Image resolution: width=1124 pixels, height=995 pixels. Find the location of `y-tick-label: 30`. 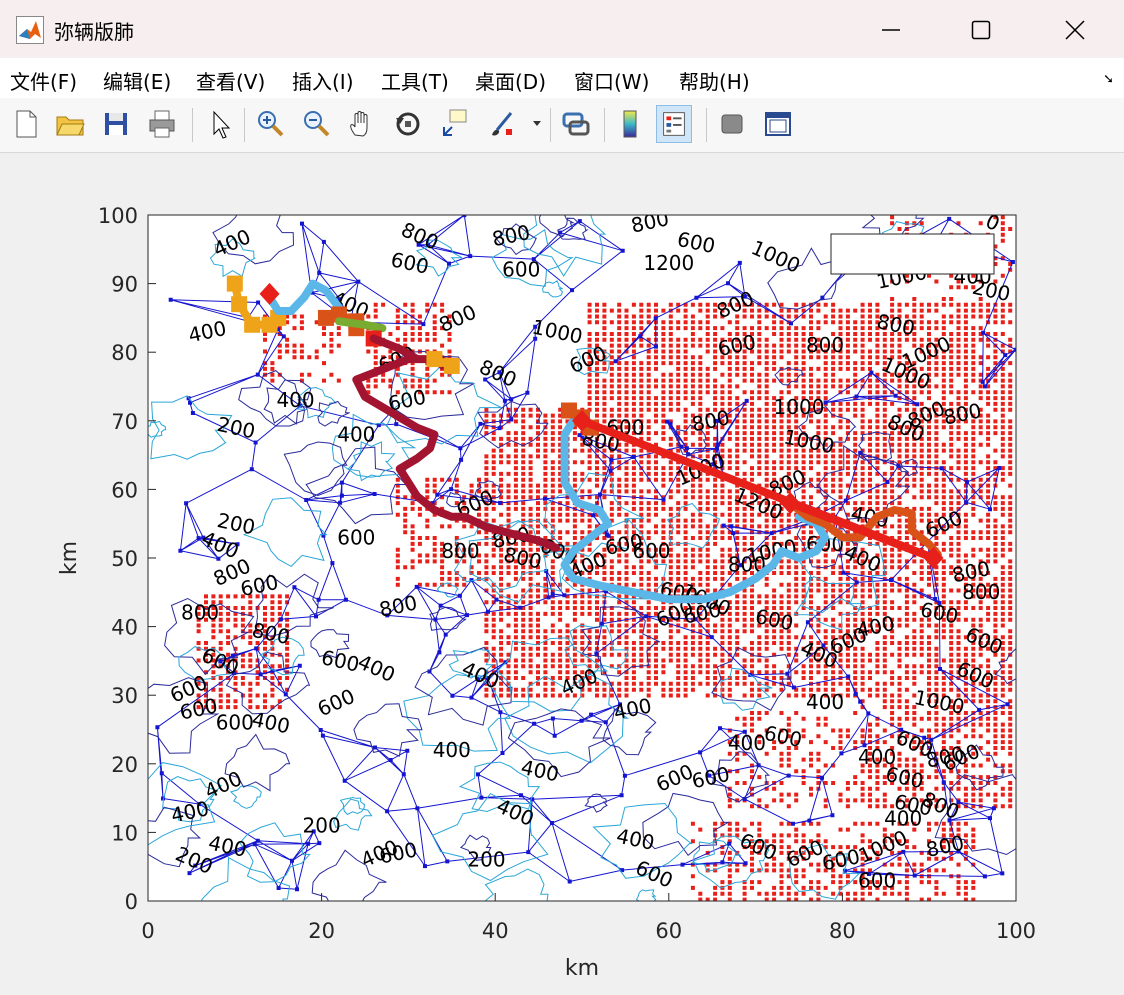

y-tick-label: 30 is located at coordinates (124, 696).